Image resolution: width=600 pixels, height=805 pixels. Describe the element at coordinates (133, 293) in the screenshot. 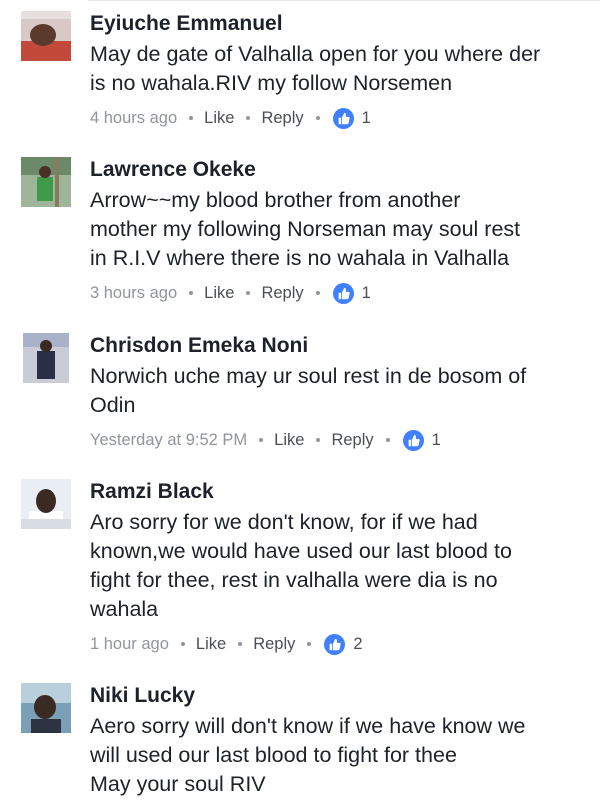

I see `comment-timestamp: 3 hours ago` at that location.